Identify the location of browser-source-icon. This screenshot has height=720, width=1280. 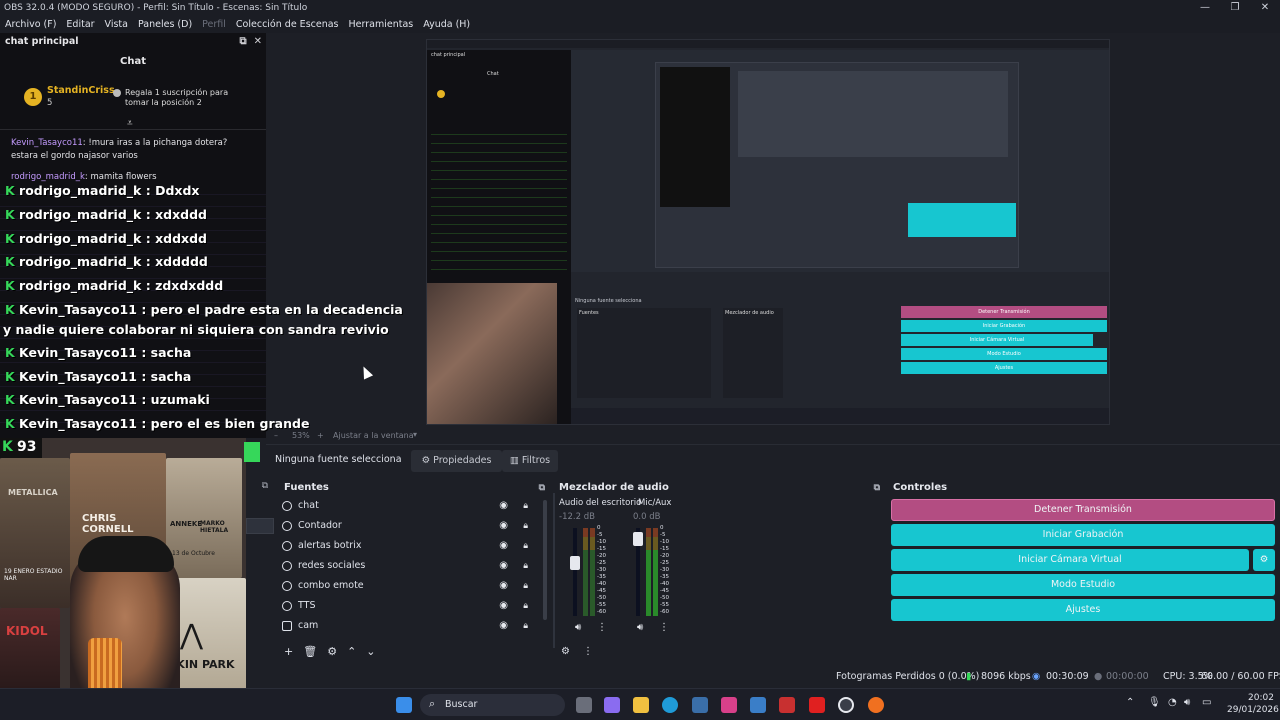
(287, 566).